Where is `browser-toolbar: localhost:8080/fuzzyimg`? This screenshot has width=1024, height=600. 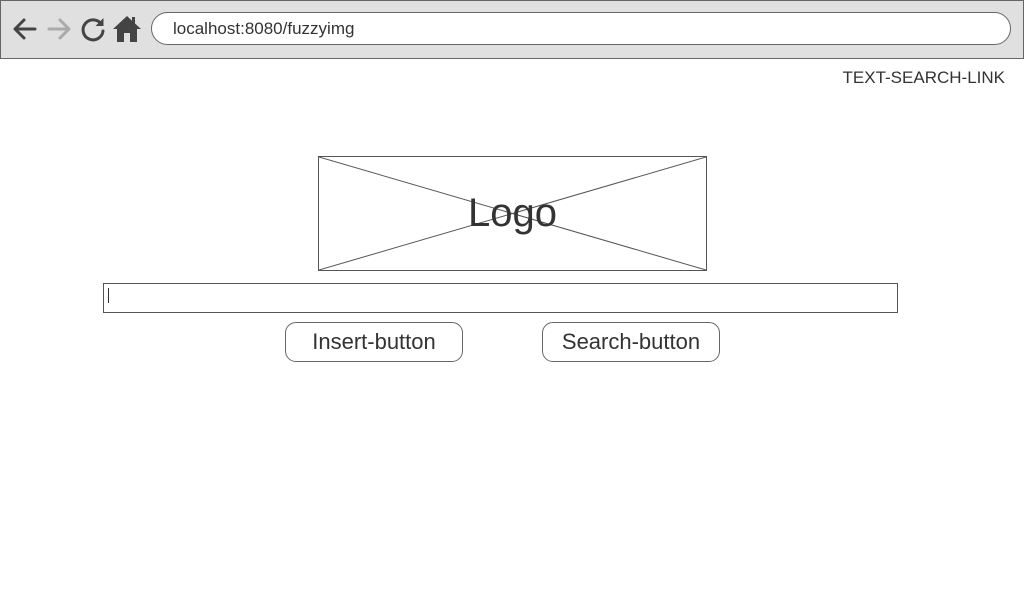 browser-toolbar: localhost:8080/fuzzyimg is located at coordinates (512, 29).